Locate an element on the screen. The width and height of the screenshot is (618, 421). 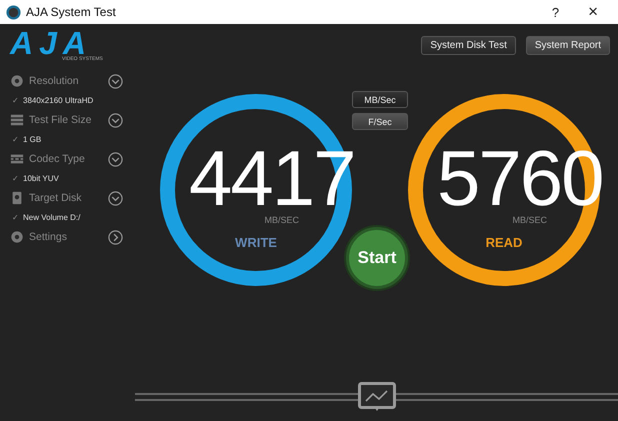
unit-toggle: MB/Sec is located at coordinates (380, 99).